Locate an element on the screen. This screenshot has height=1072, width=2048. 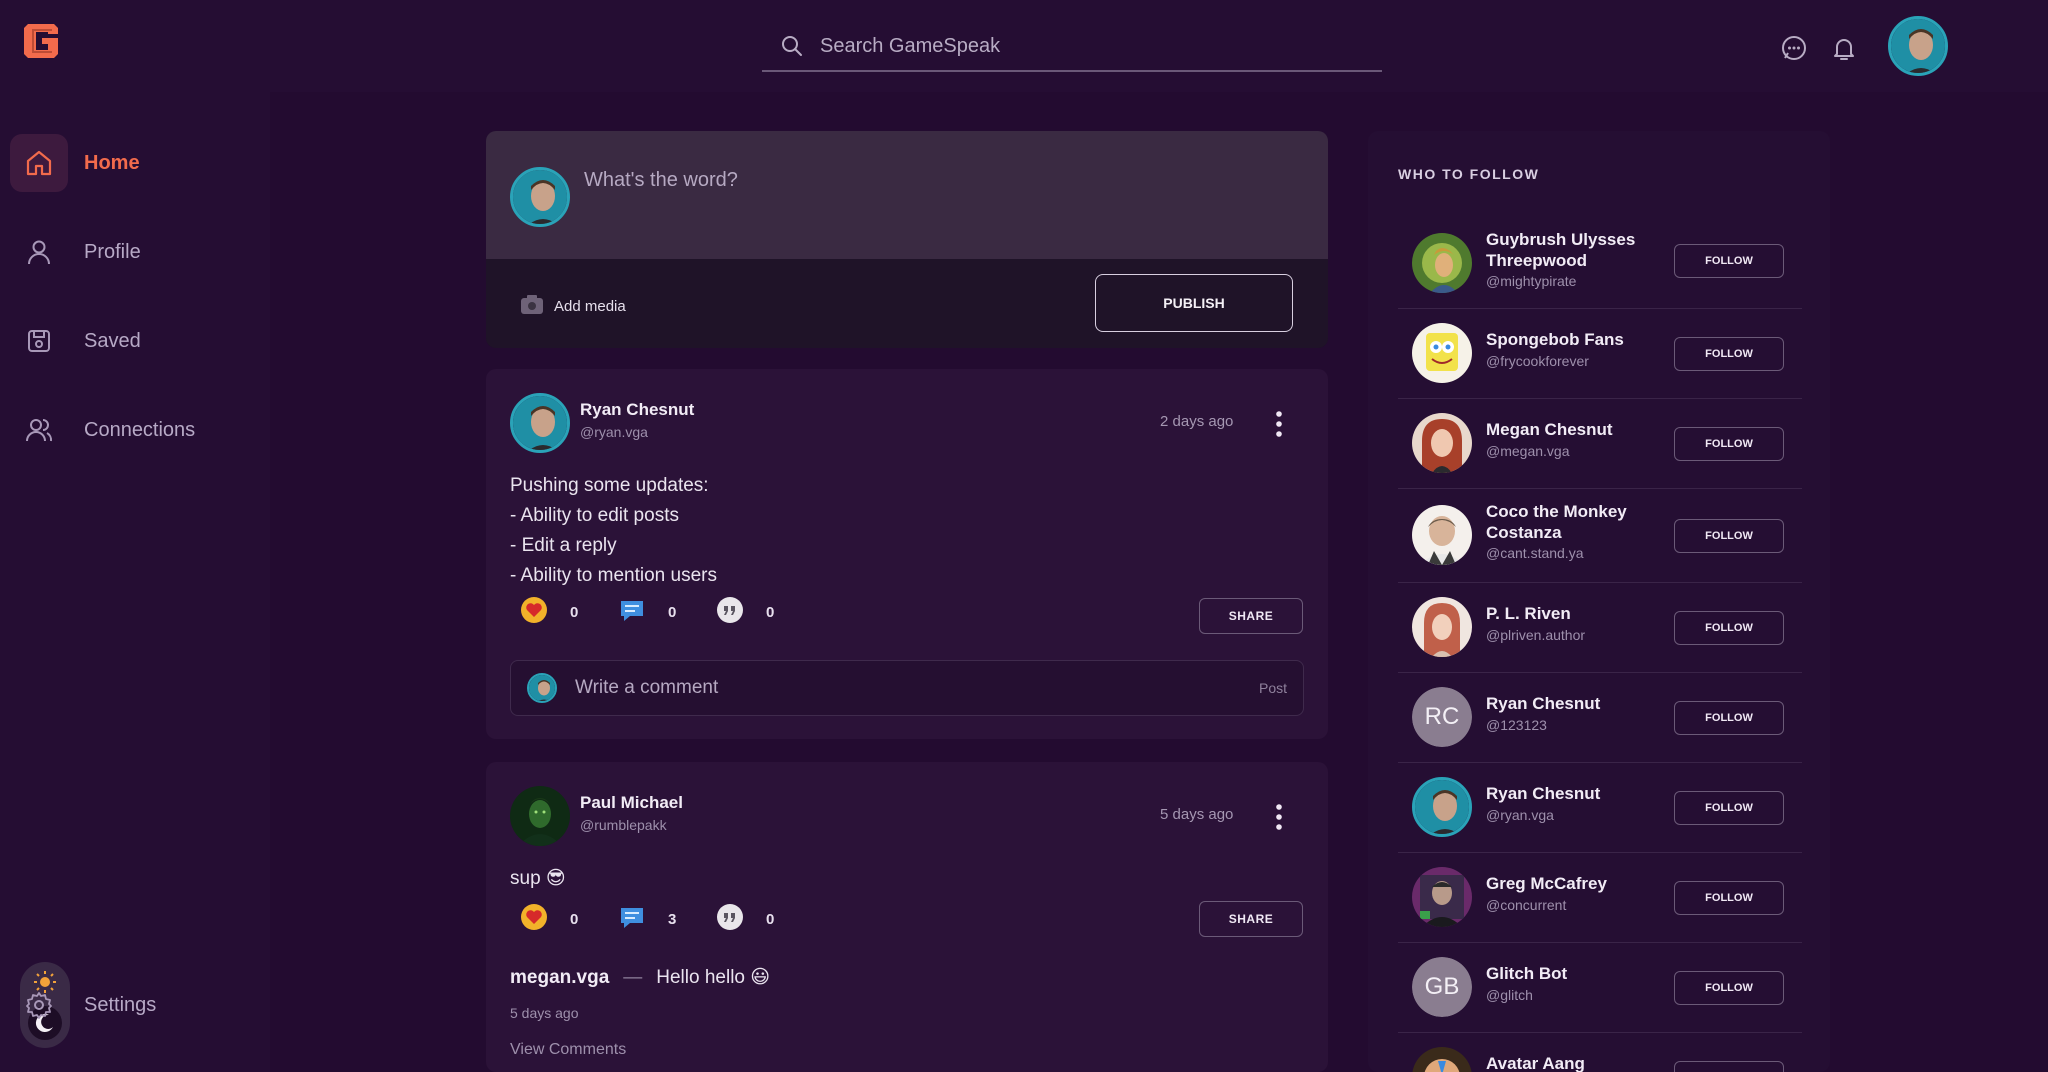
bell-icon is located at coordinates (1844, 48).